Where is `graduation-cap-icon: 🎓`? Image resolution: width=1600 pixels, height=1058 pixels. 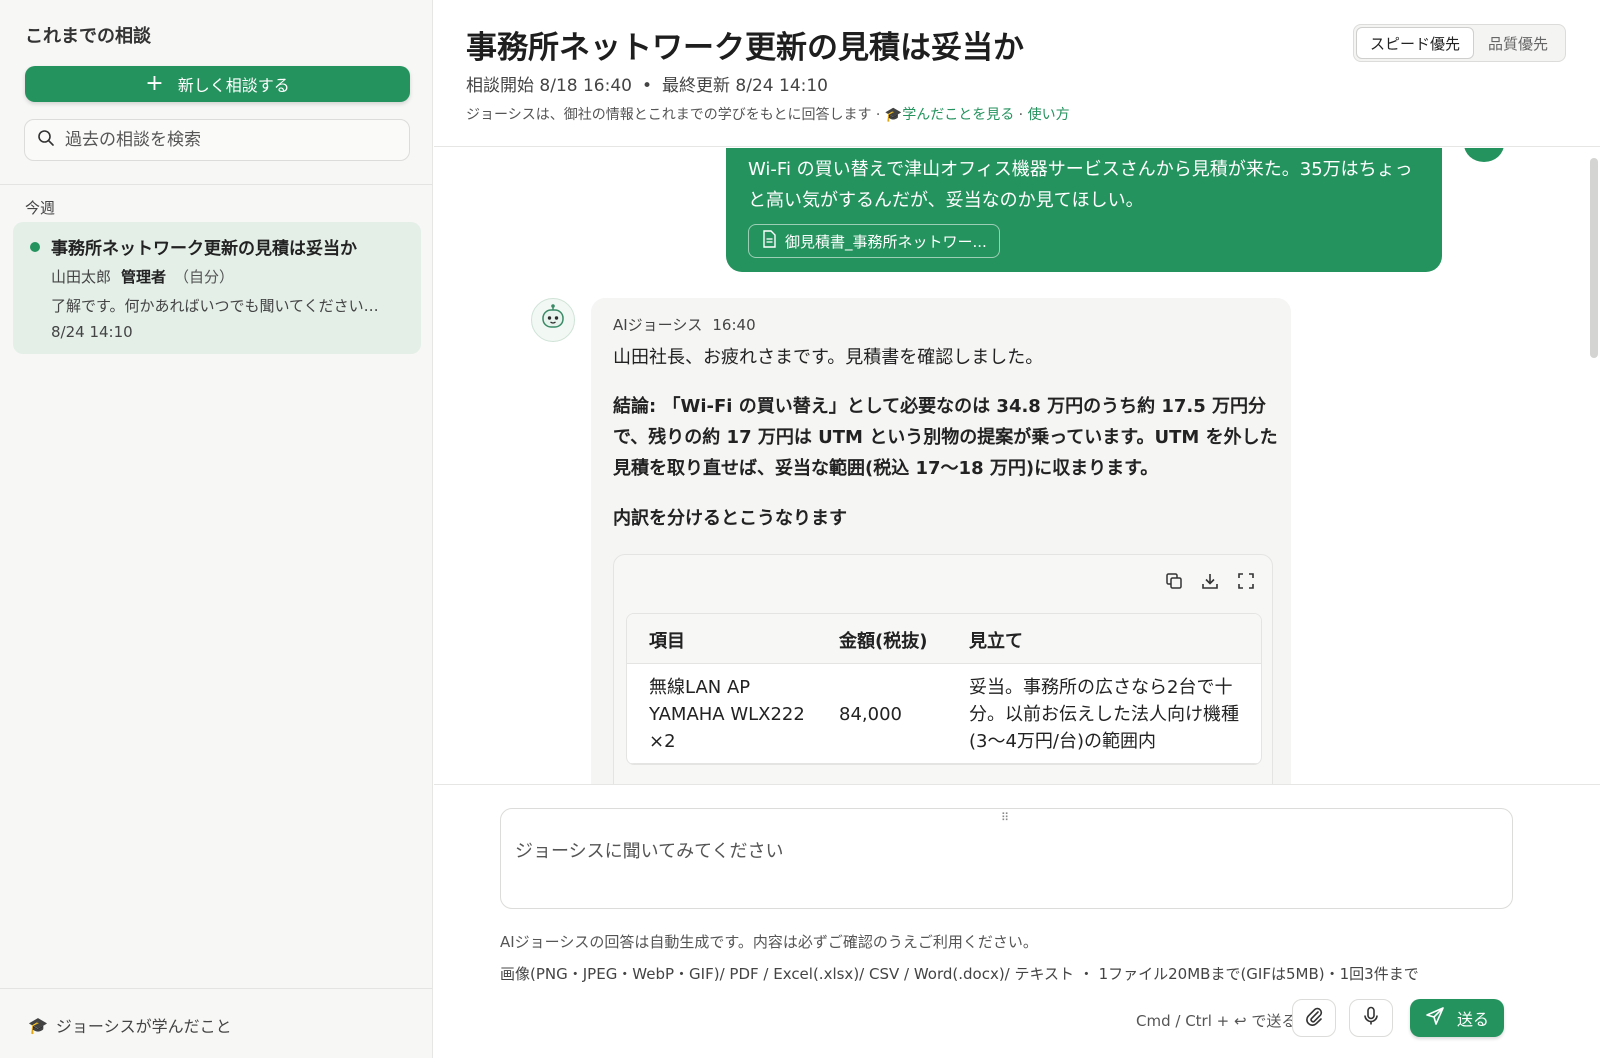
graduation-cap-icon: 🎓 is located at coordinates (38, 1025).